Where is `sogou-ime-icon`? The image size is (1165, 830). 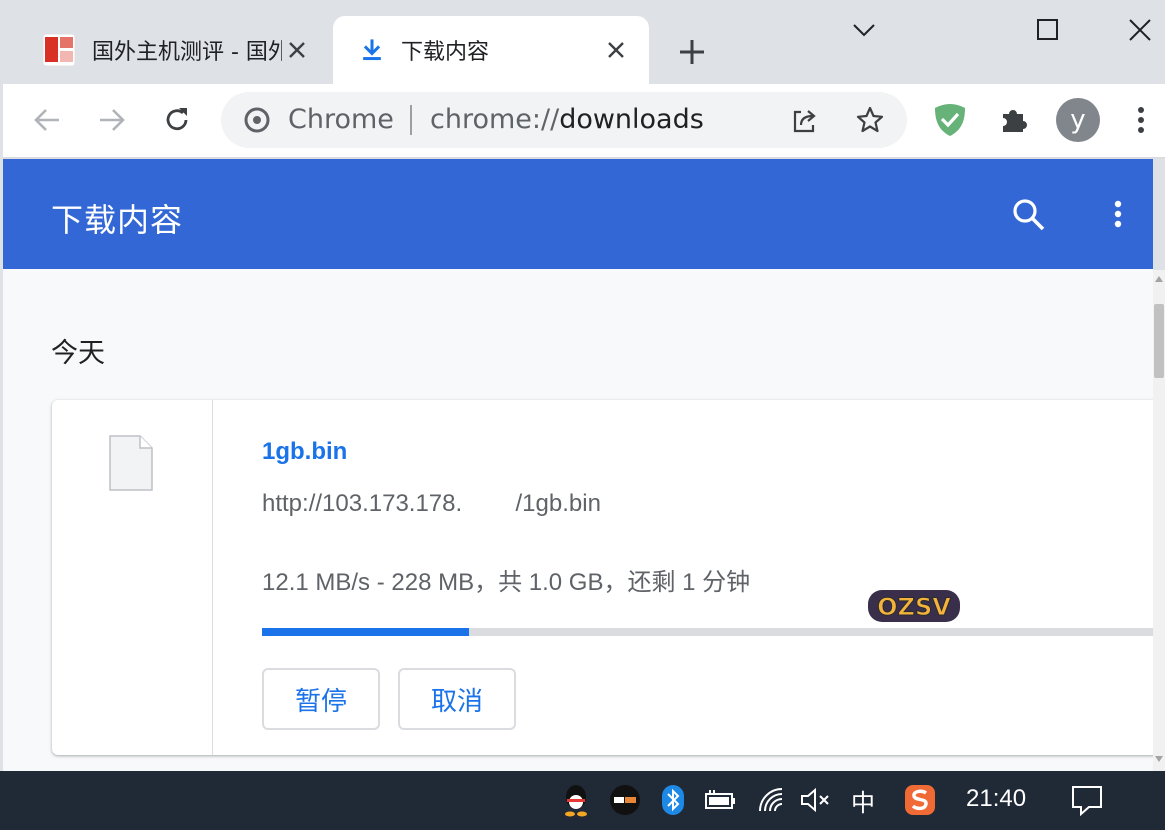 sogou-ime-icon is located at coordinates (920, 800).